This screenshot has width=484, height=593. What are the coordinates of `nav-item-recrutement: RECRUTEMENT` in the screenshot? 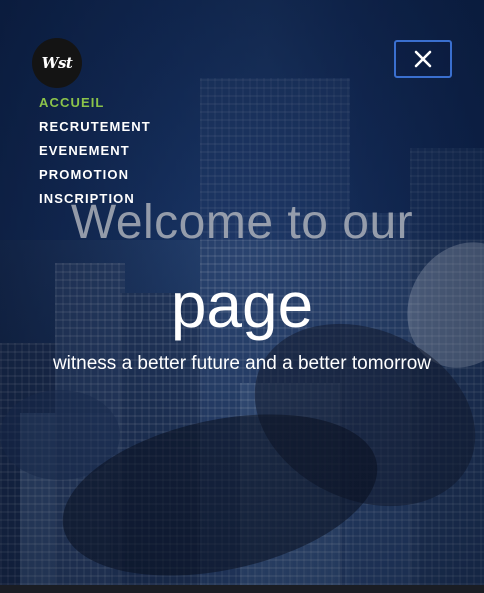 It's located at (95, 130).